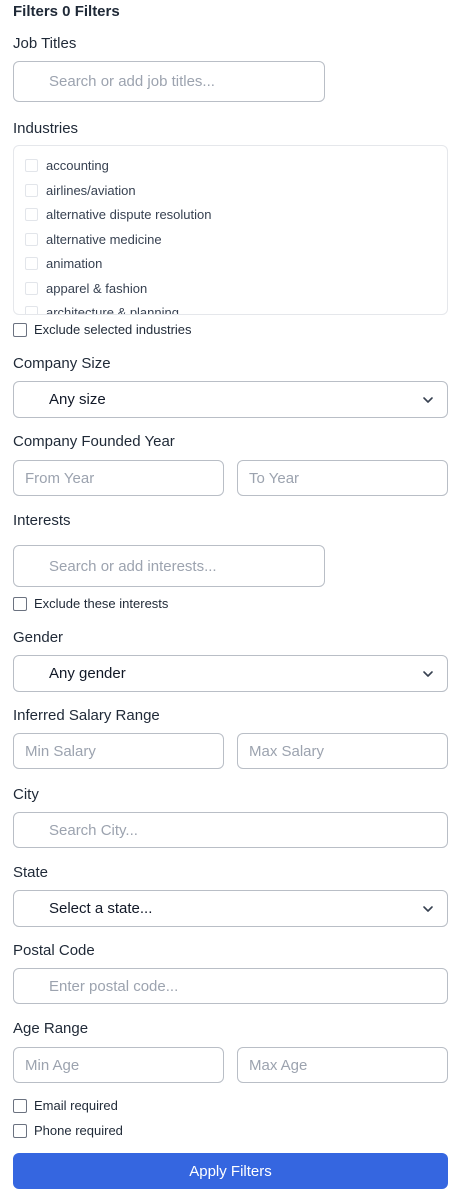 This screenshot has width=464, height=1200. Describe the element at coordinates (77, 399) in the screenshot. I see `company-size-value: Any size` at that location.